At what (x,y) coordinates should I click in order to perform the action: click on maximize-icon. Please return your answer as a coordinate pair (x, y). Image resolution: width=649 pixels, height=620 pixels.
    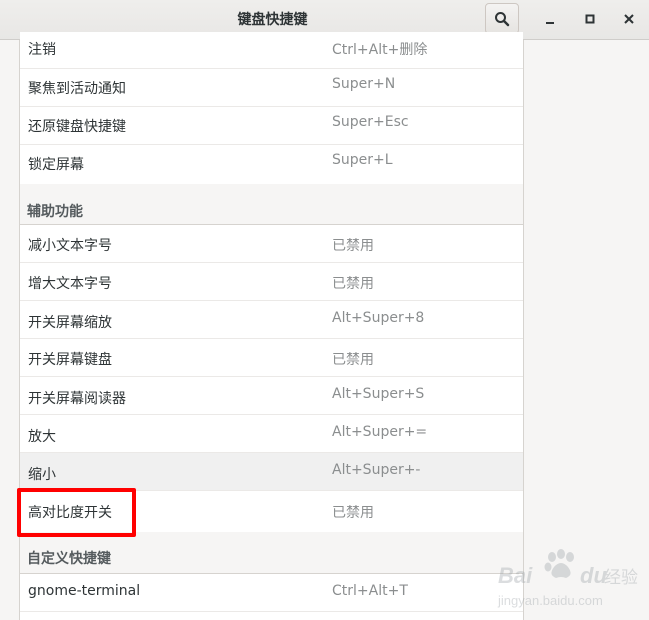
    Looking at the image, I should click on (590, 19).